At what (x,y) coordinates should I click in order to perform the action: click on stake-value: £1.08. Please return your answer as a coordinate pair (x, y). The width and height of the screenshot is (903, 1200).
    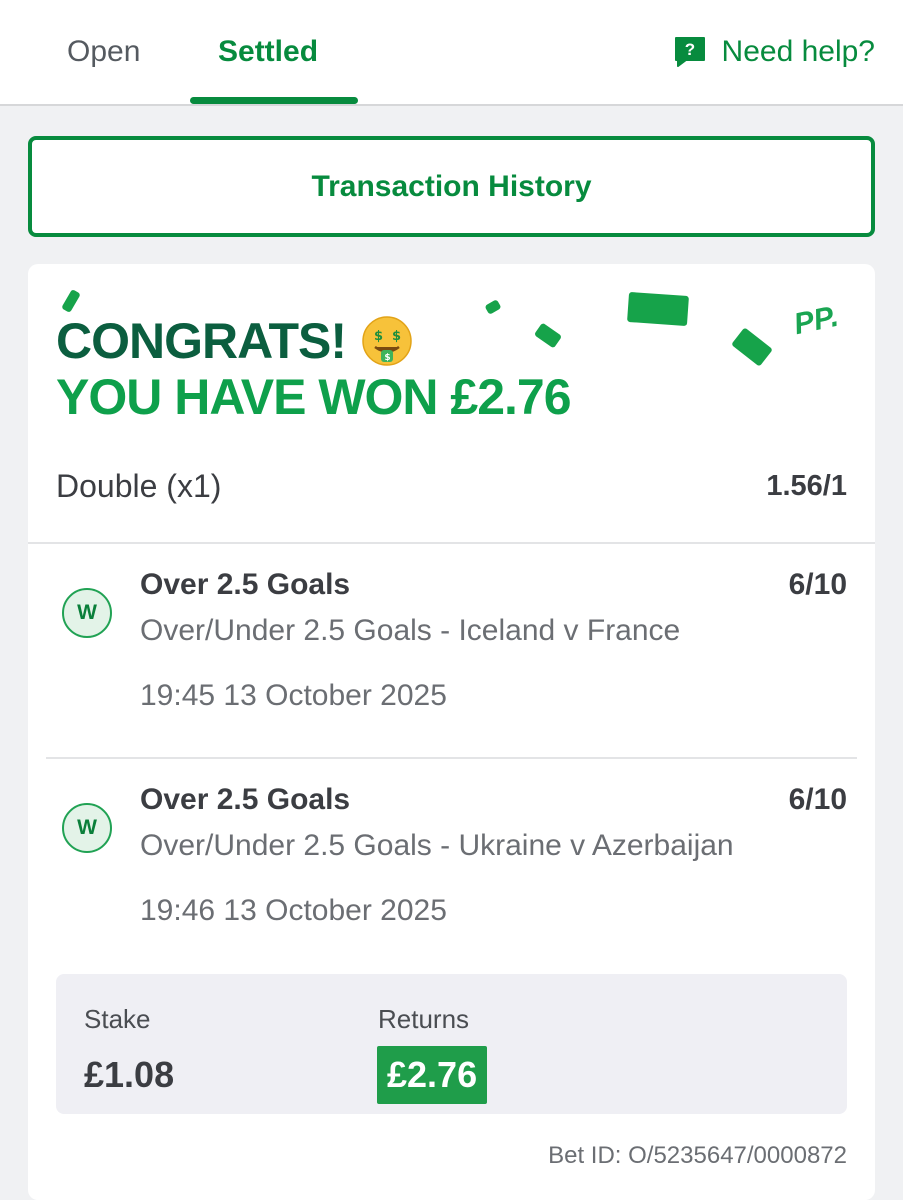
    Looking at the image, I should click on (129, 1074).